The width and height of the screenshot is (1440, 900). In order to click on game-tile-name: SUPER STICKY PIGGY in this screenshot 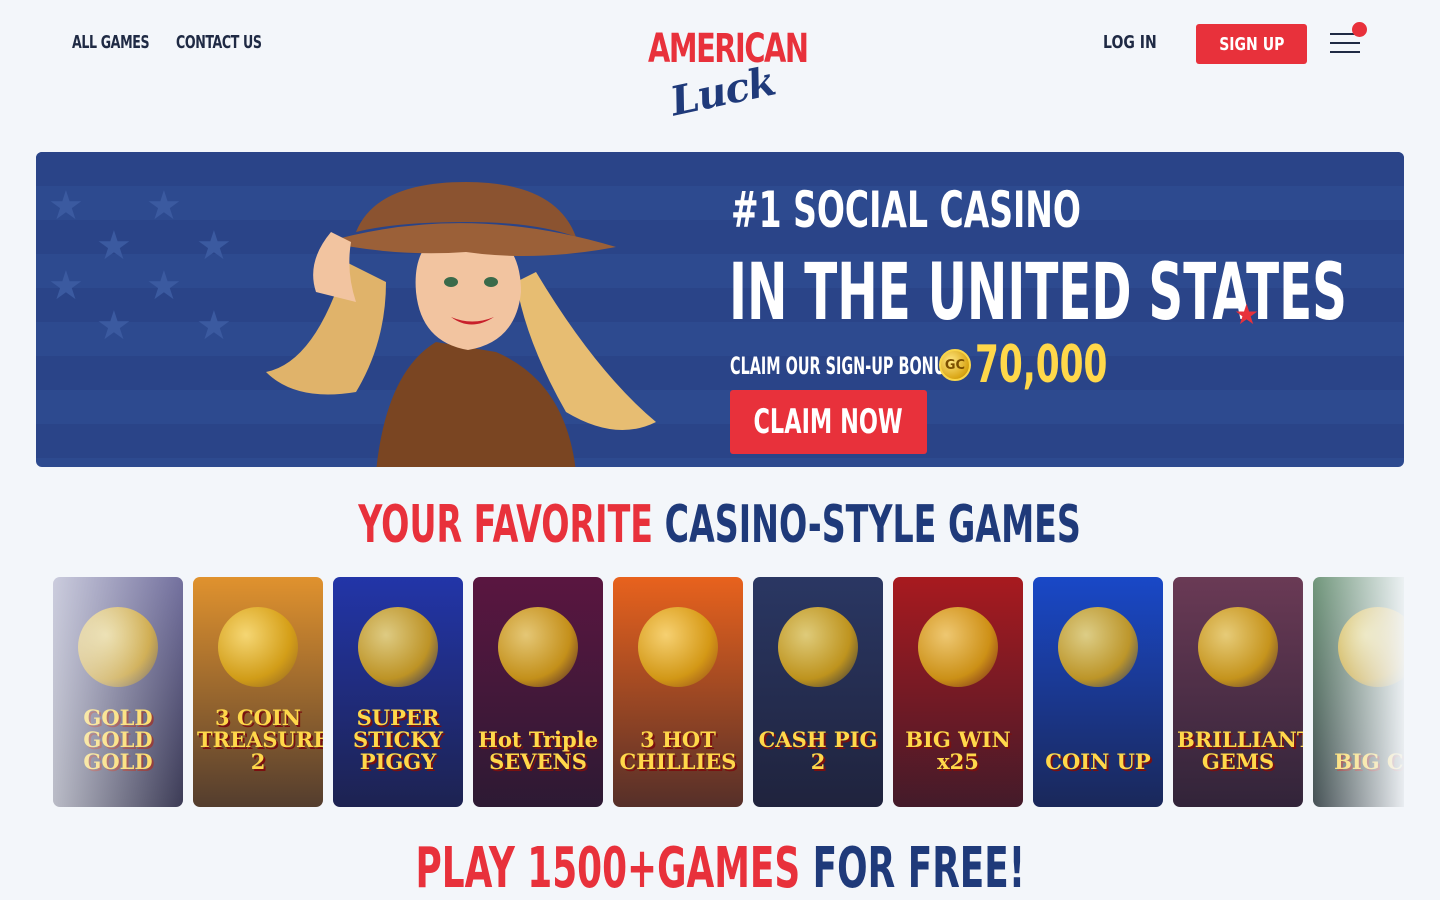, I will do `click(397, 739)`.